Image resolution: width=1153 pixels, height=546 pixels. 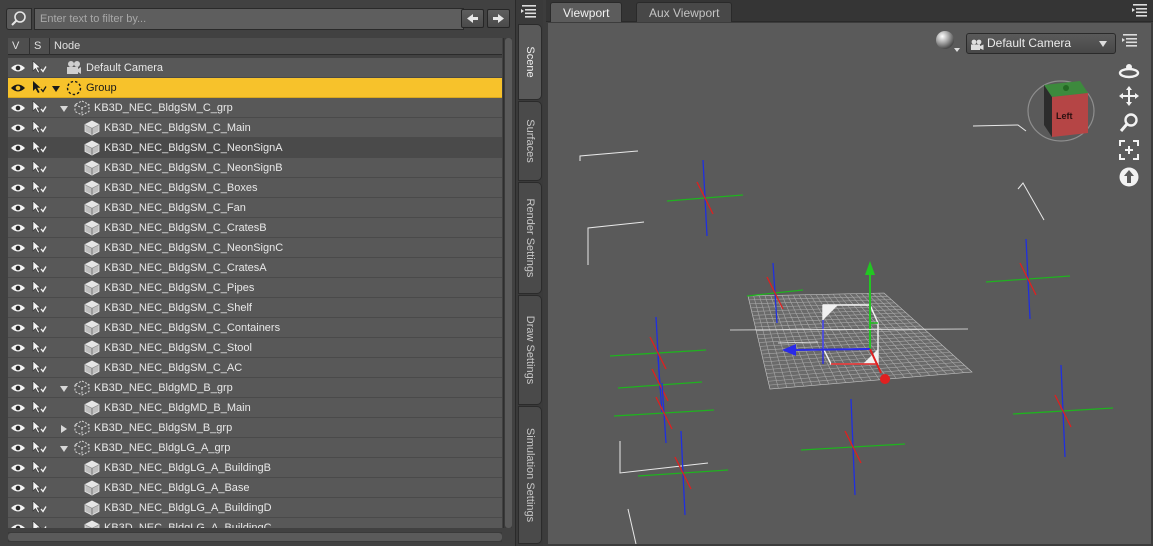 I want to click on tab-viewport: Viewport, so click(x=586, y=12).